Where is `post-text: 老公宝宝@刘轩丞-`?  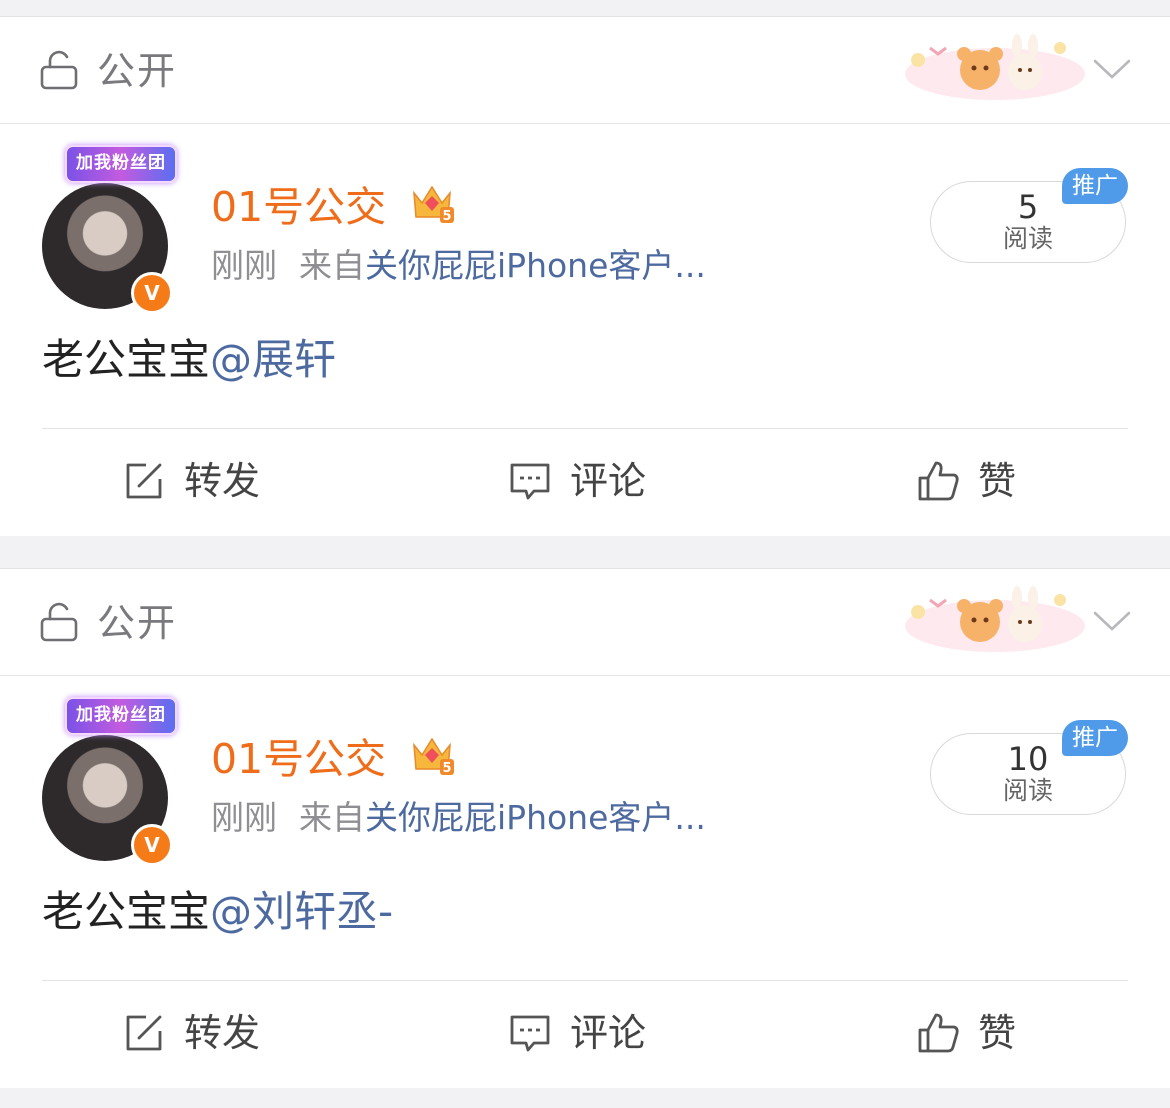 post-text: 老公宝宝@刘轩丞- is located at coordinates (217, 912).